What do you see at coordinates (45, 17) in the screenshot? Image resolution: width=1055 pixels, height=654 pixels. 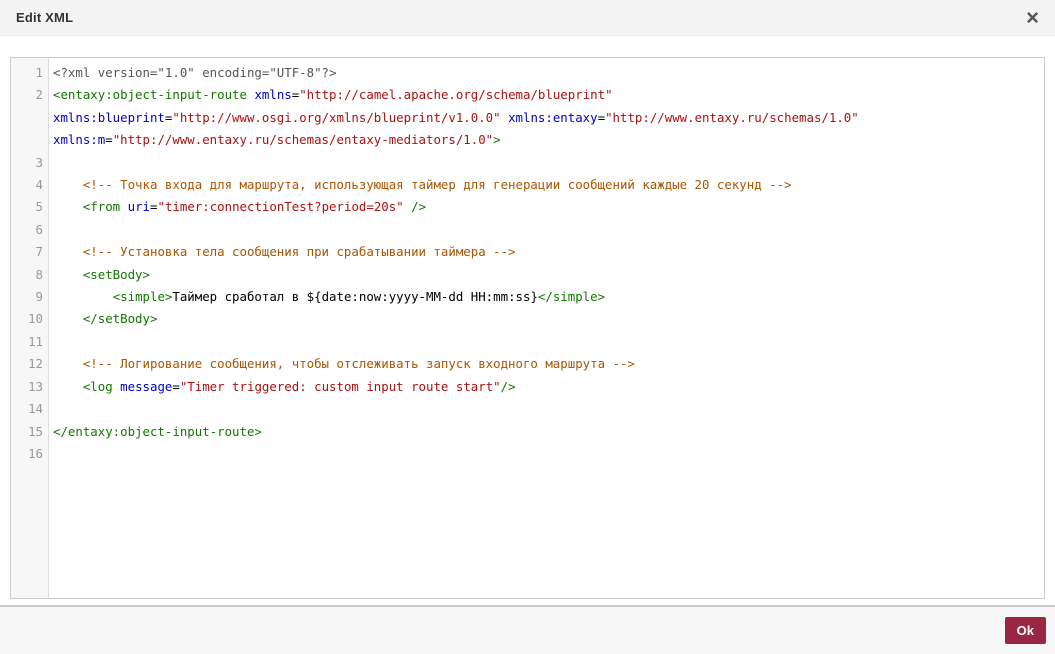 I see `dialog-title: Edit XML` at bounding box center [45, 17].